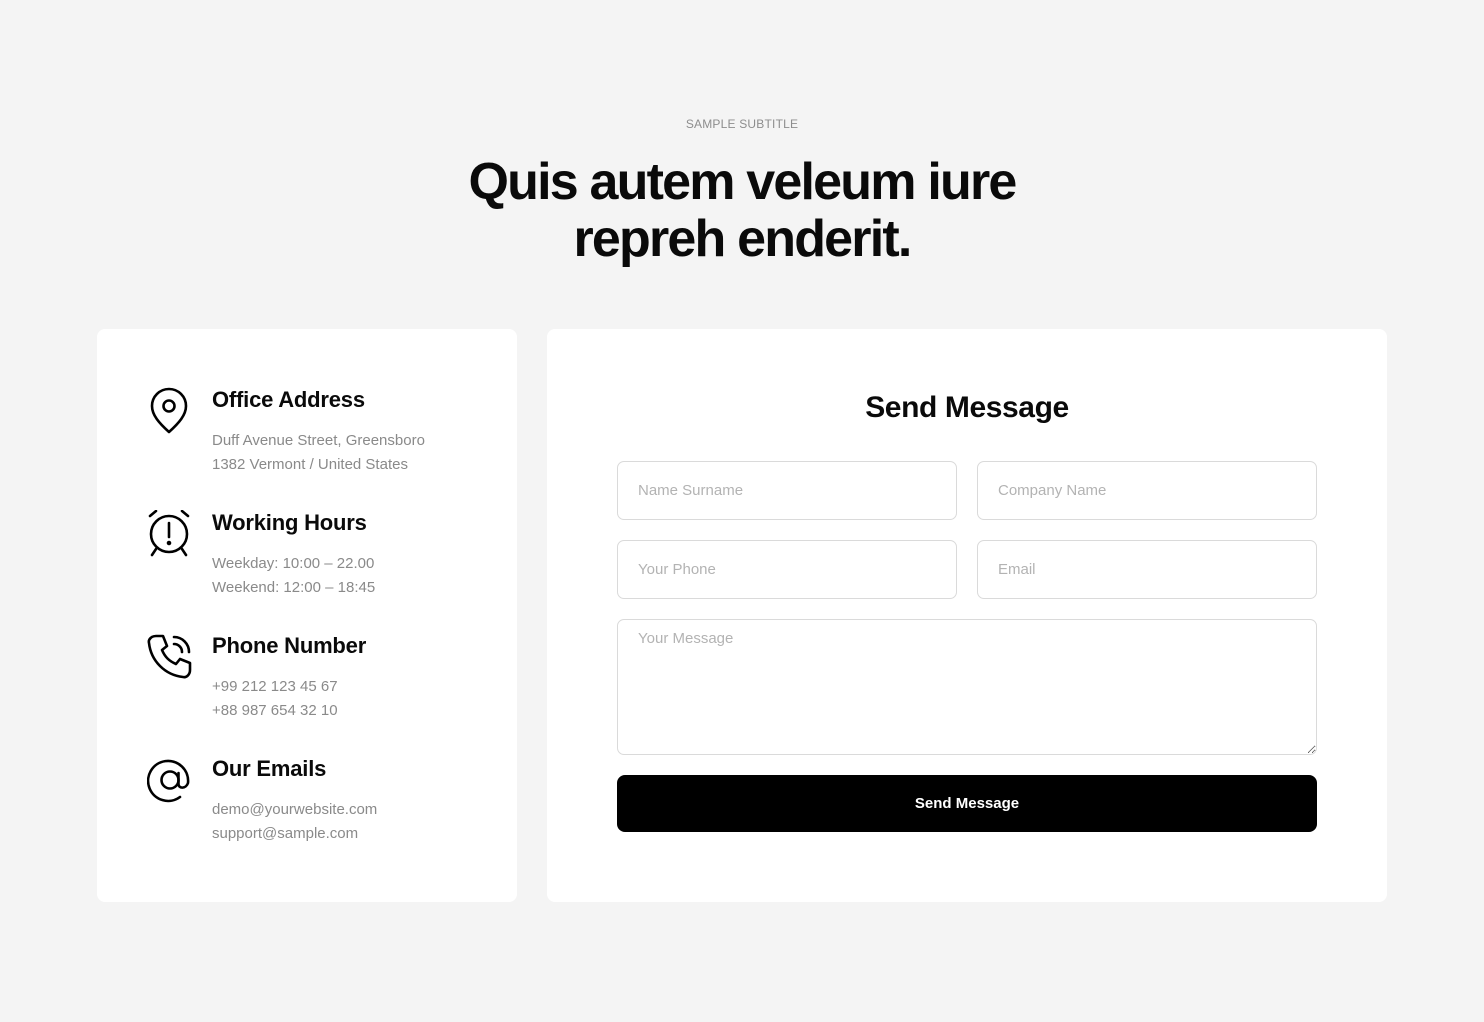 The image size is (1484, 1022). Describe the element at coordinates (787, 490) in the screenshot. I see `name-surname-input` at that location.